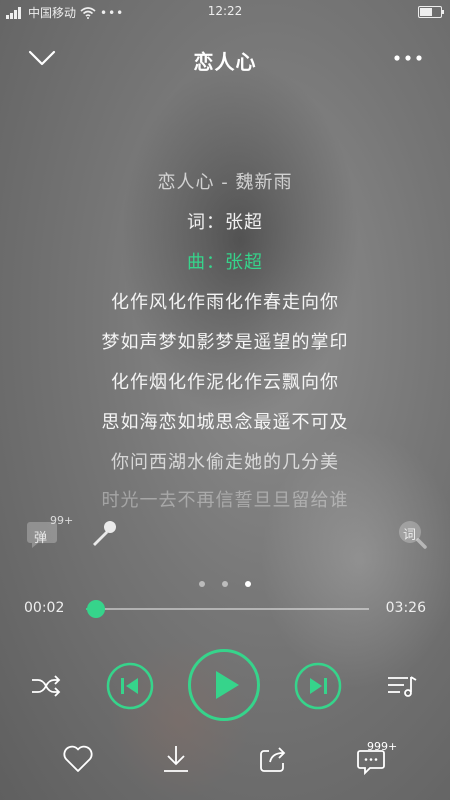 The height and width of the screenshot is (800, 450). I want to click on status-time: 12:22, so click(225, 11).